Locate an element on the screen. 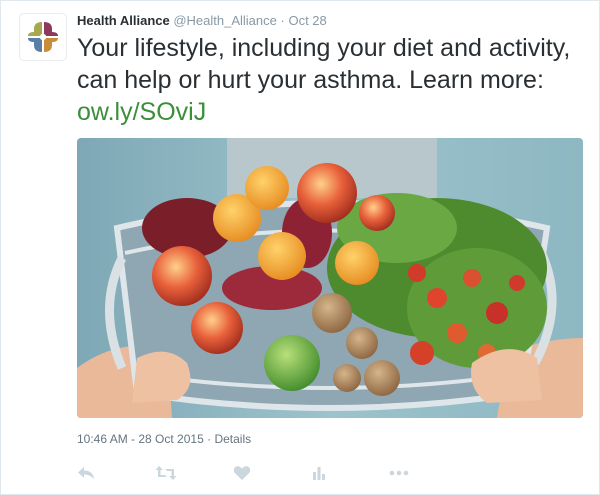 This screenshot has width=600, height=495. retweet-button is located at coordinates (194, 473).